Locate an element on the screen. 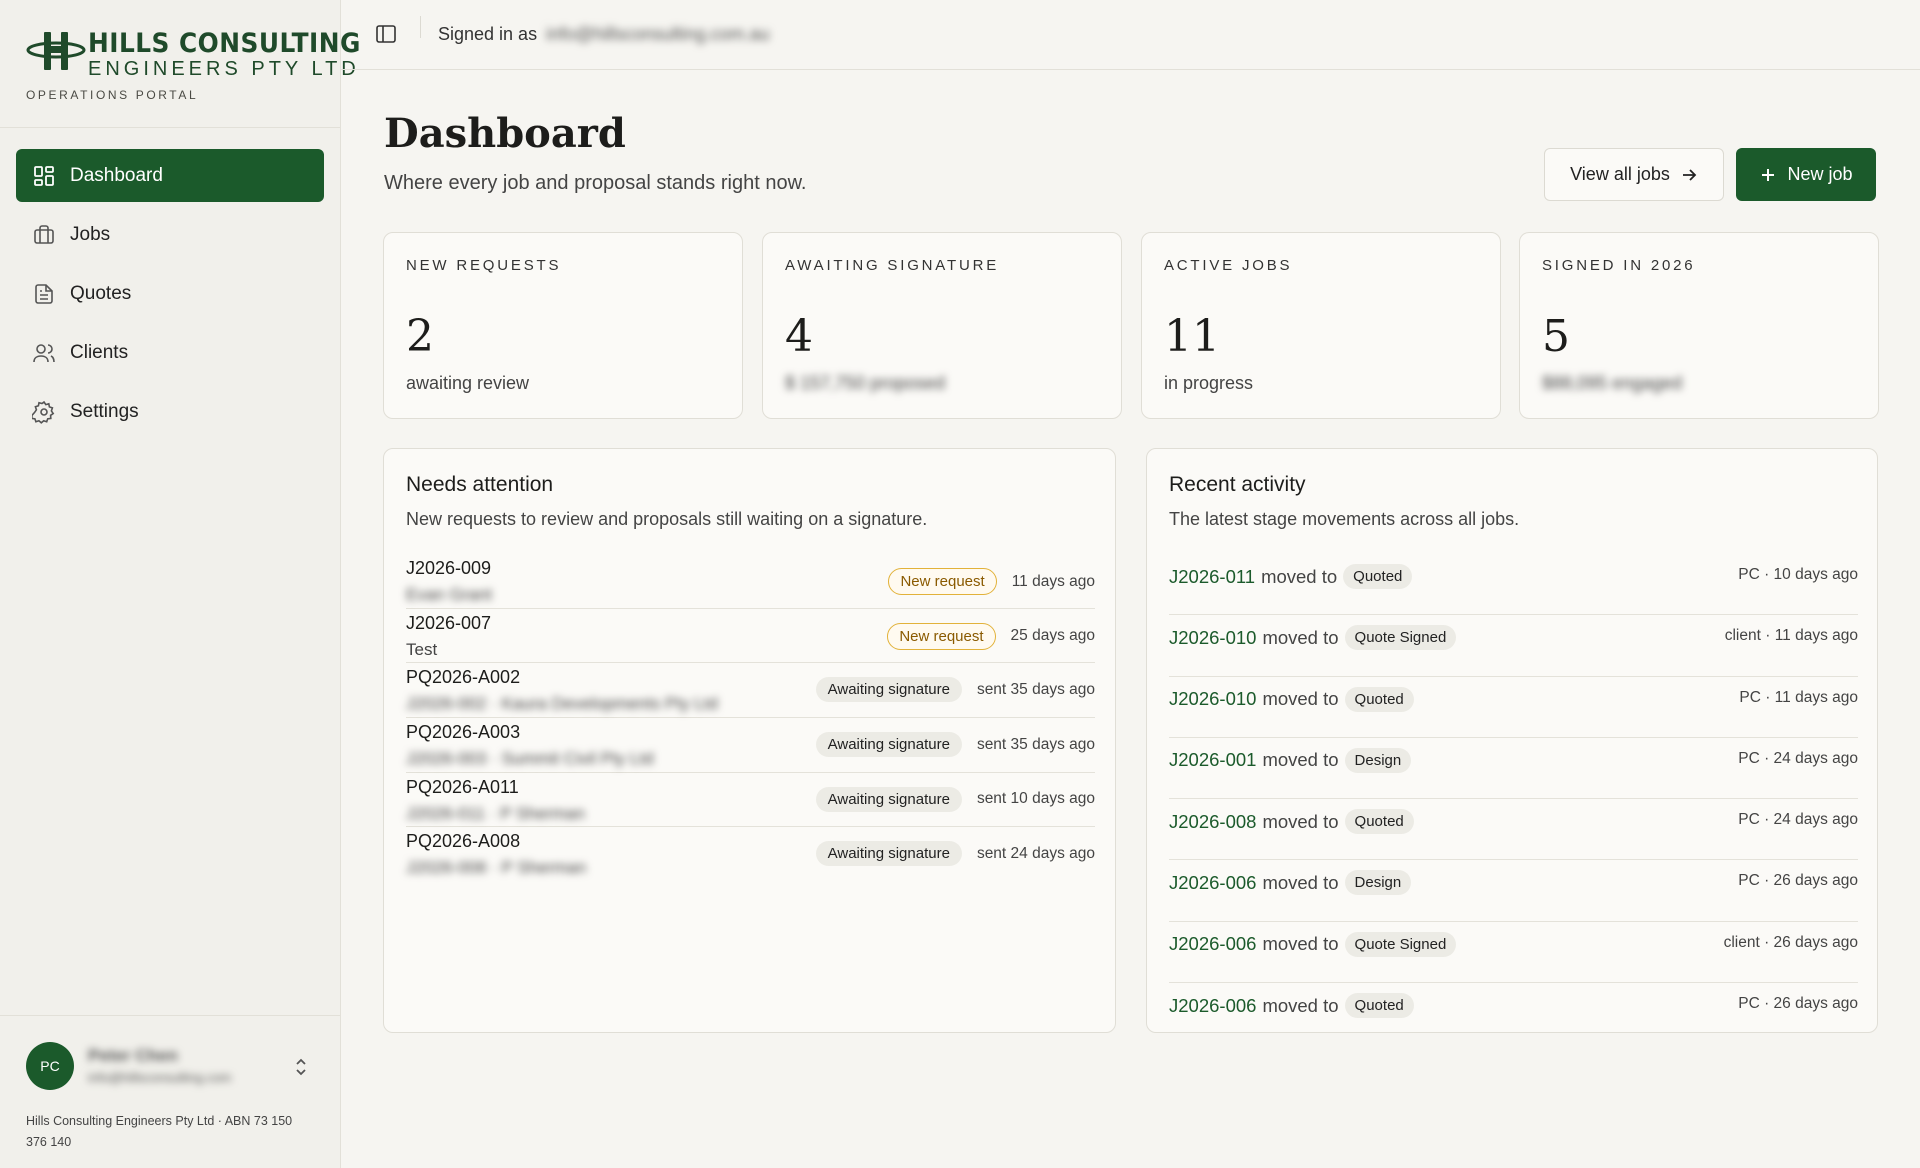  item-code: PQ2026-A003 is located at coordinates (463, 732).